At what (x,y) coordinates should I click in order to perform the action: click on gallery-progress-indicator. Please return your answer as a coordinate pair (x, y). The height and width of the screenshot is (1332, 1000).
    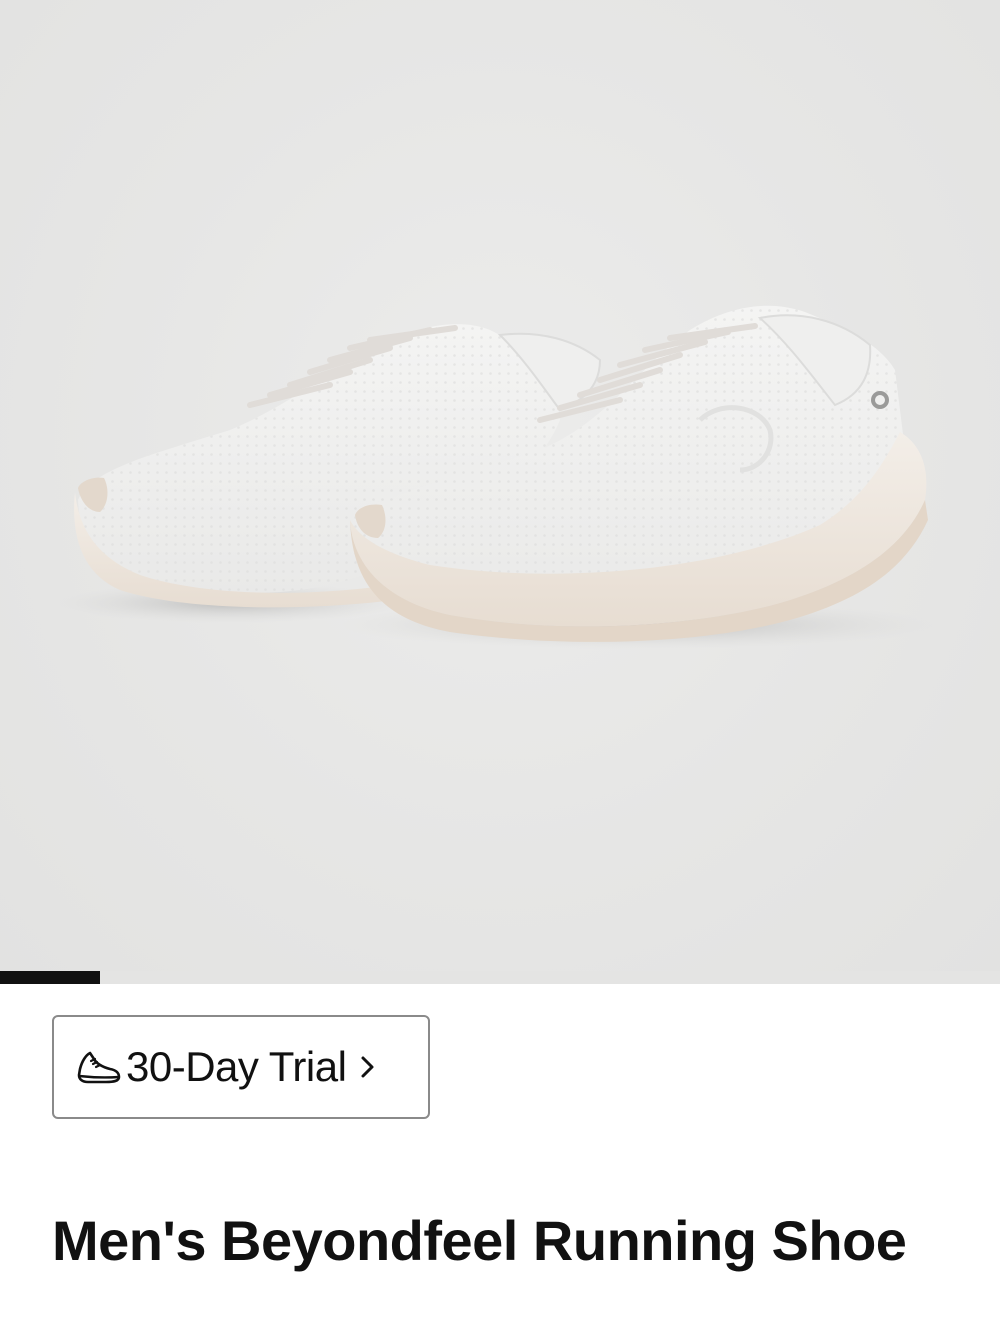
    Looking at the image, I should click on (50, 977).